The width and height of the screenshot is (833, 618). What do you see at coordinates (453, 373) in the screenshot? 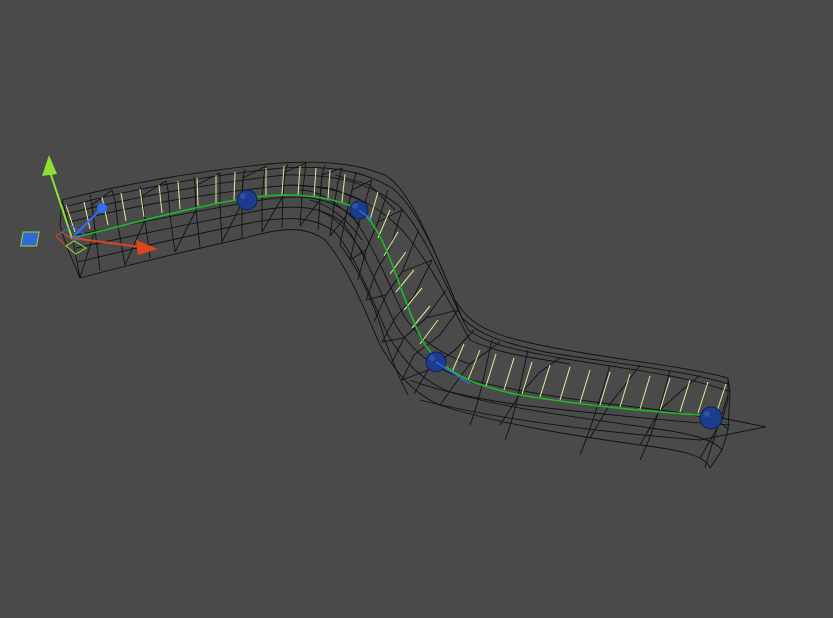
I see `tangent-handle` at bounding box center [453, 373].